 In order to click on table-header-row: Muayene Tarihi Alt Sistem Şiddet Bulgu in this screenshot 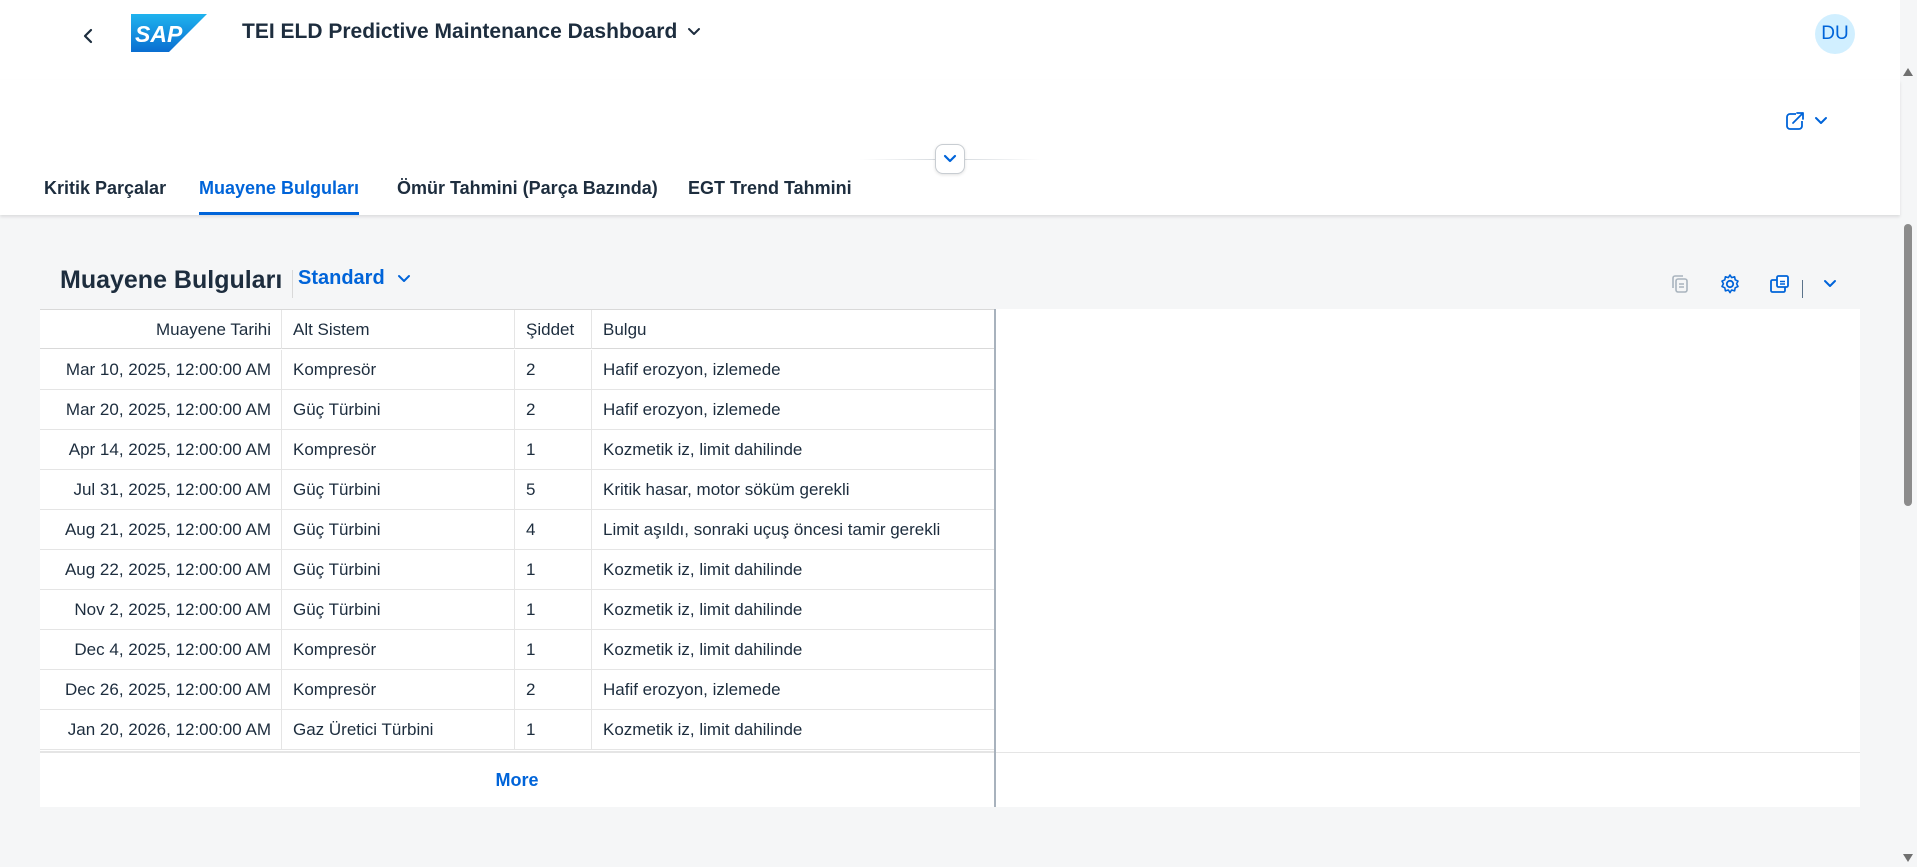, I will do `click(517, 329)`.